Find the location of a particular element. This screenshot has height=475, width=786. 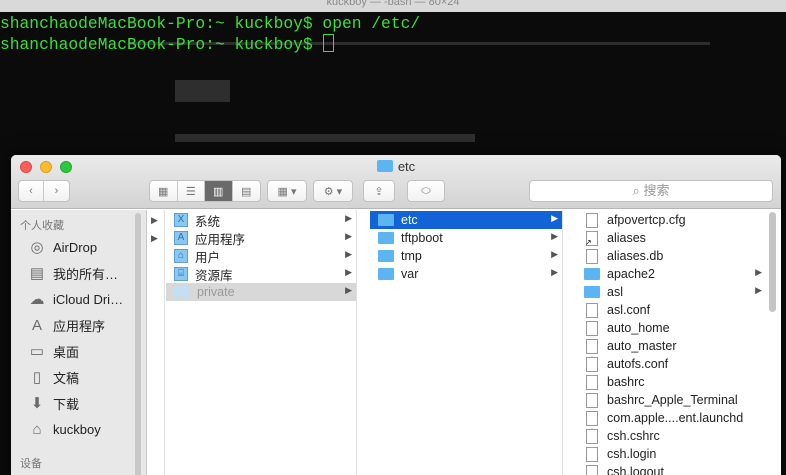

sidebar-item-applications: A 应用程序 is located at coordinates (87, 325).